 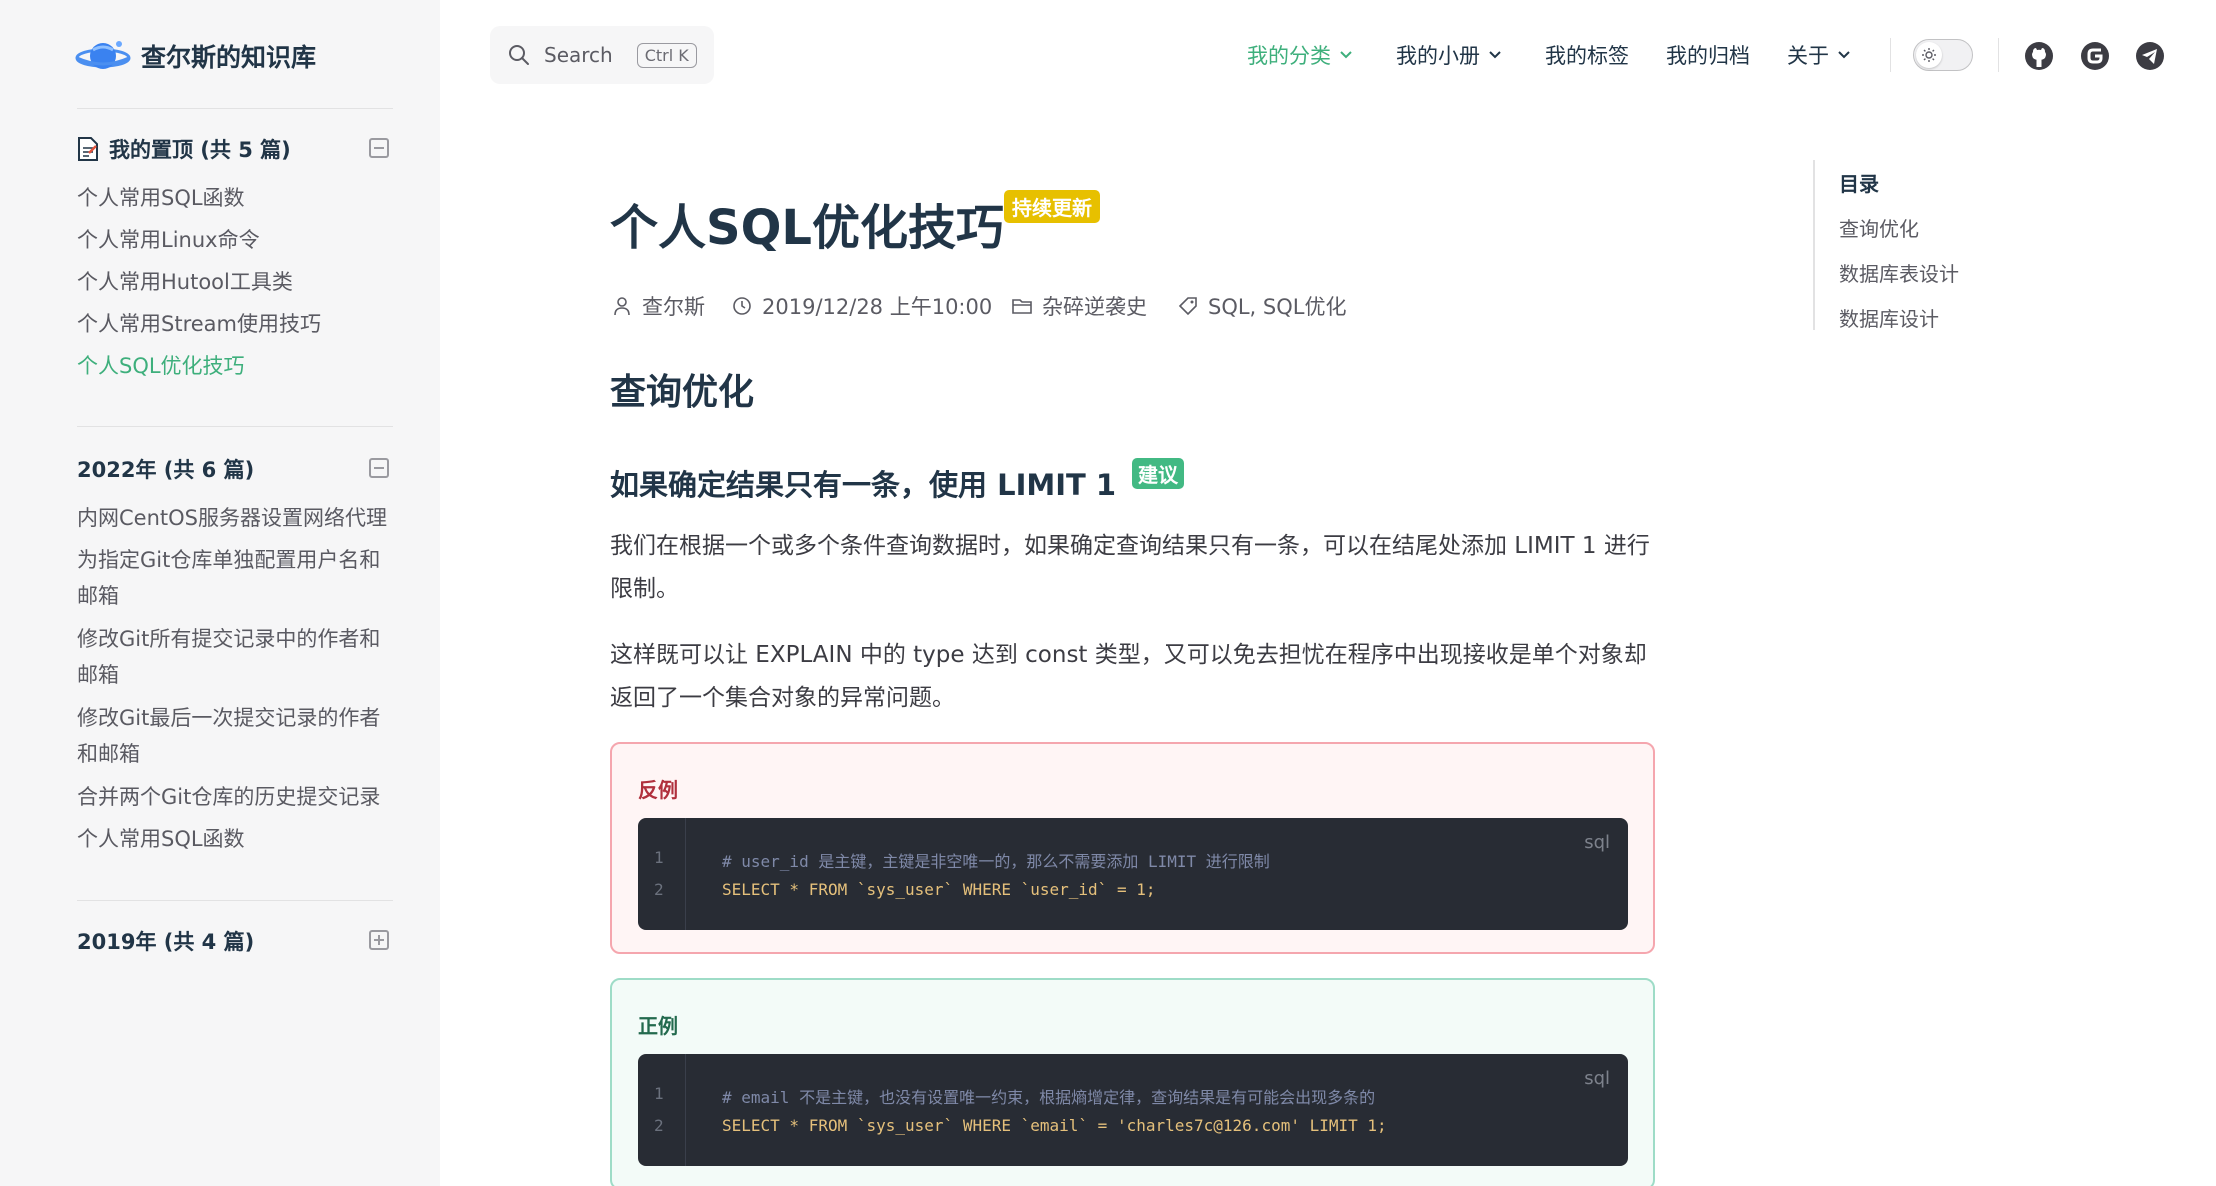 I want to click on sidebar-item-active: 个人SQL优化技巧, so click(x=237, y=366).